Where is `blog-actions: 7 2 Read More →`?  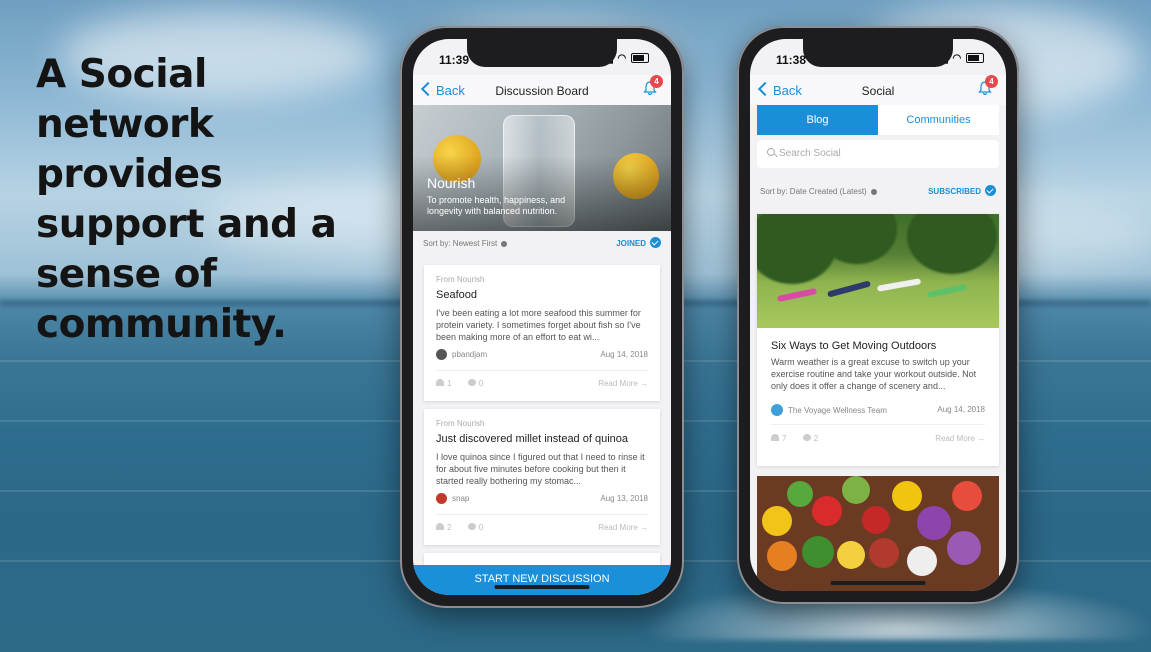
blog-actions: 7 2 Read More → is located at coordinates (878, 438).